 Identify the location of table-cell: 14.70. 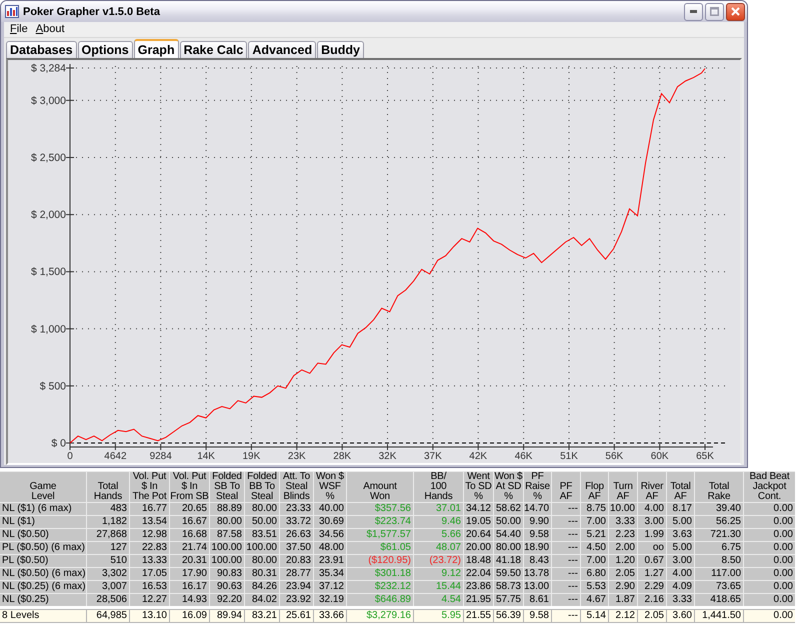
(537, 509).